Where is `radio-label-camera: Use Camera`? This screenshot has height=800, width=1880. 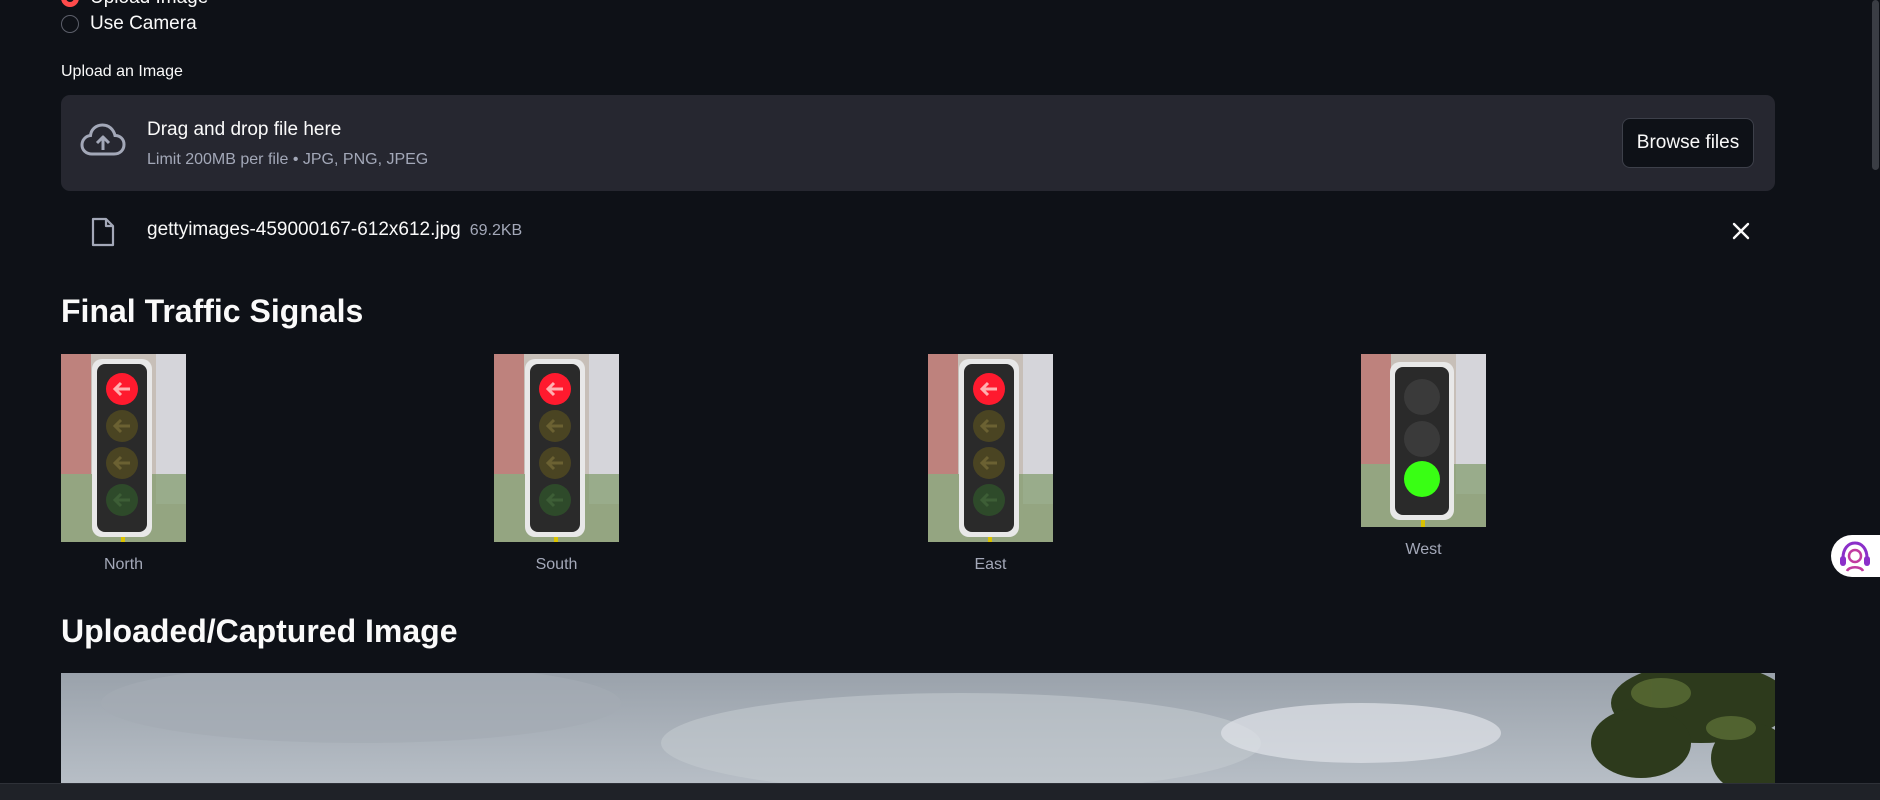
radio-label-camera: Use Camera is located at coordinates (143, 23).